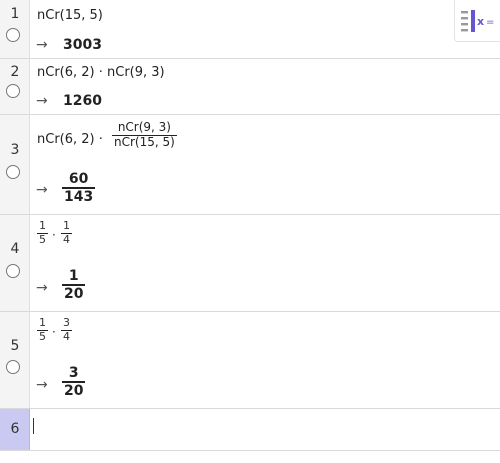  What do you see at coordinates (15, 72) in the screenshot?
I see `row-number: 2` at bounding box center [15, 72].